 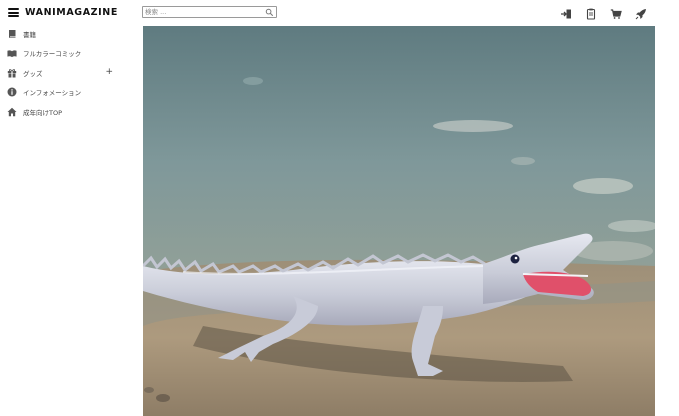 I want to click on search-icon, so click(x=269, y=12).